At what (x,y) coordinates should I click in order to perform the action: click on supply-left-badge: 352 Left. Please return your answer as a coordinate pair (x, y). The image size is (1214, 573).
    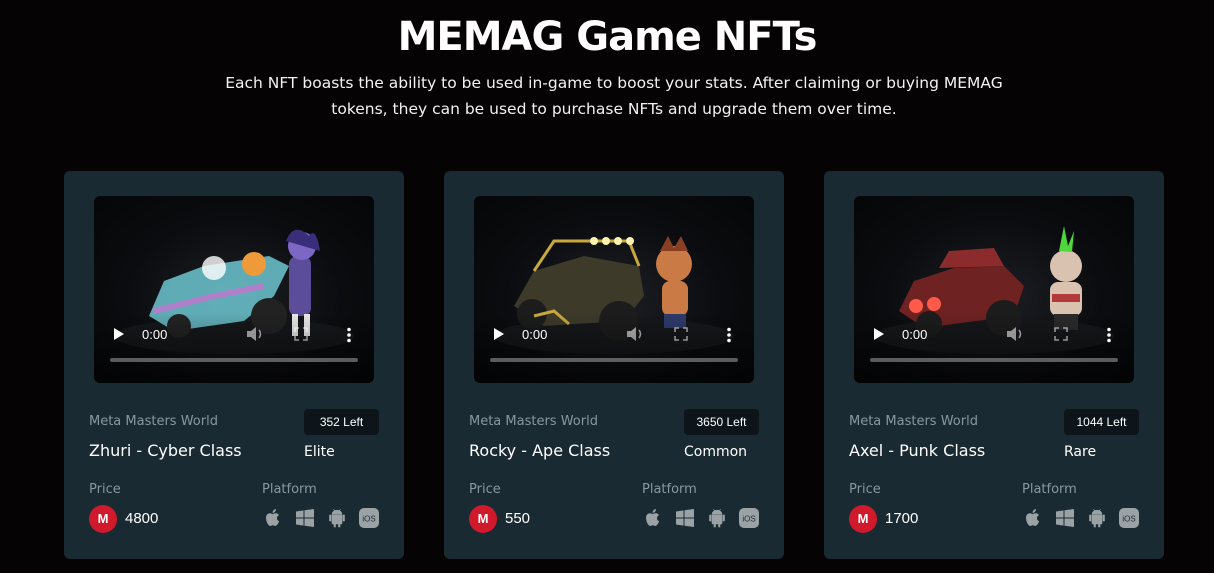
    Looking at the image, I should click on (341, 422).